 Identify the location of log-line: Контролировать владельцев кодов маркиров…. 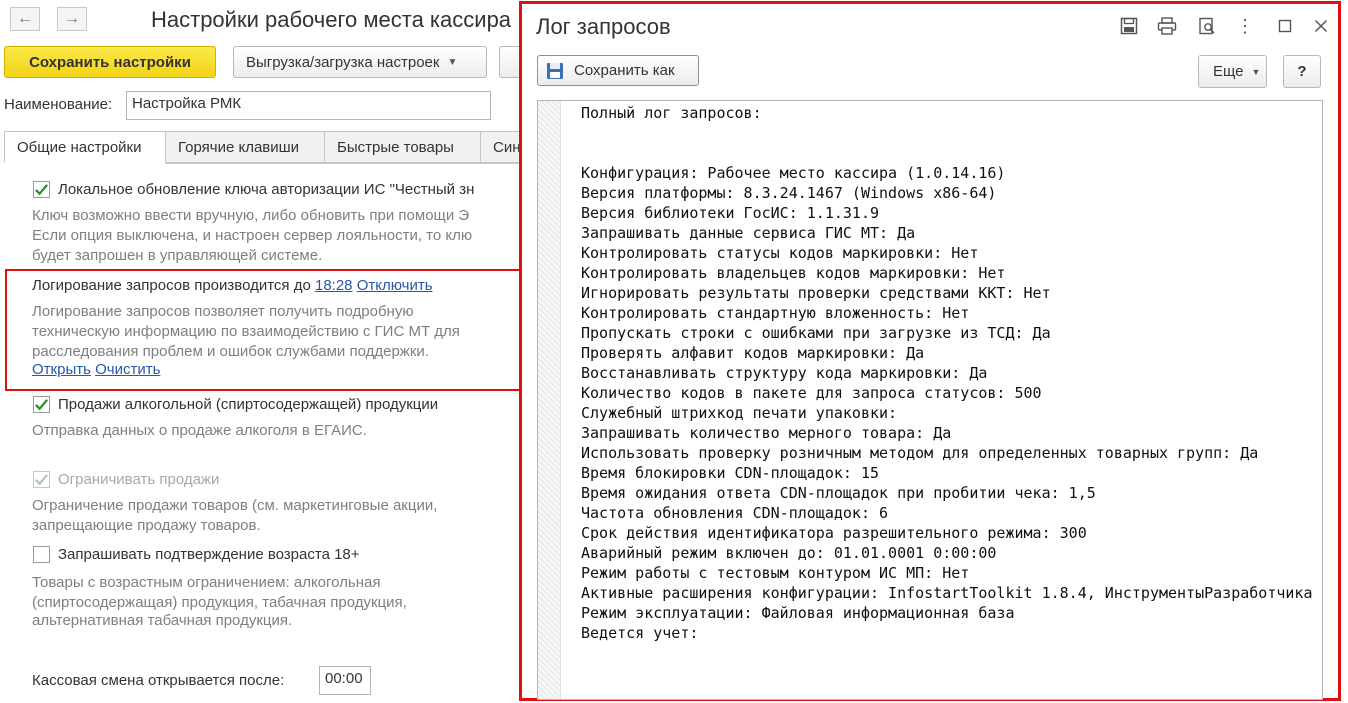
(793, 273).